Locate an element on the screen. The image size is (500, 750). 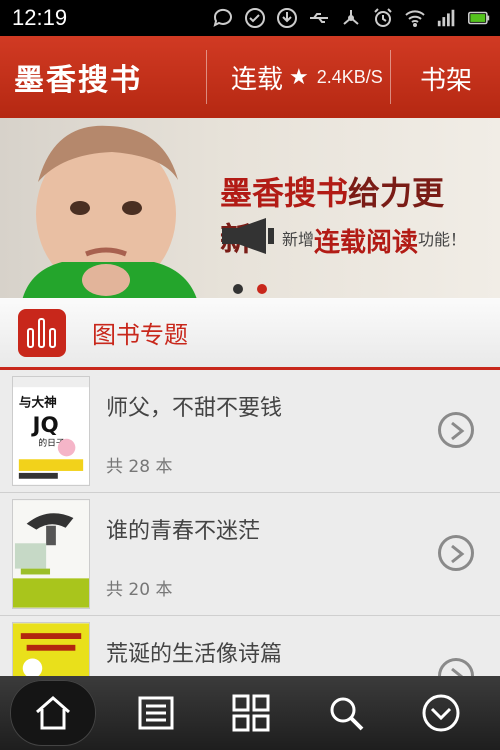
banner-sub-prefix: 新增 is located at coordinates (298, 239).